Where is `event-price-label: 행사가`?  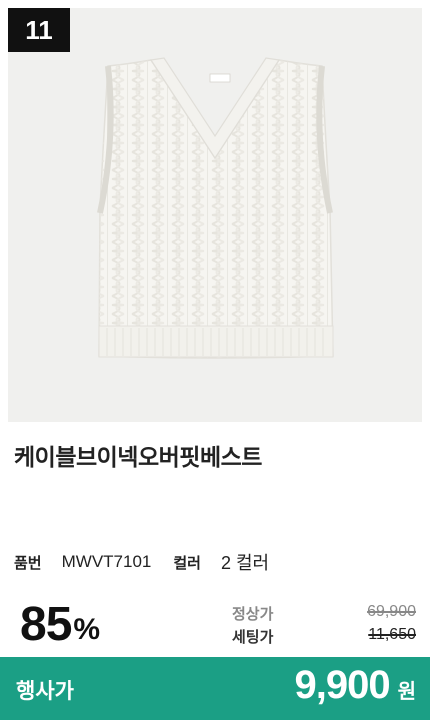 event-price-label: 행사가 is located at coordinates (45, 691).